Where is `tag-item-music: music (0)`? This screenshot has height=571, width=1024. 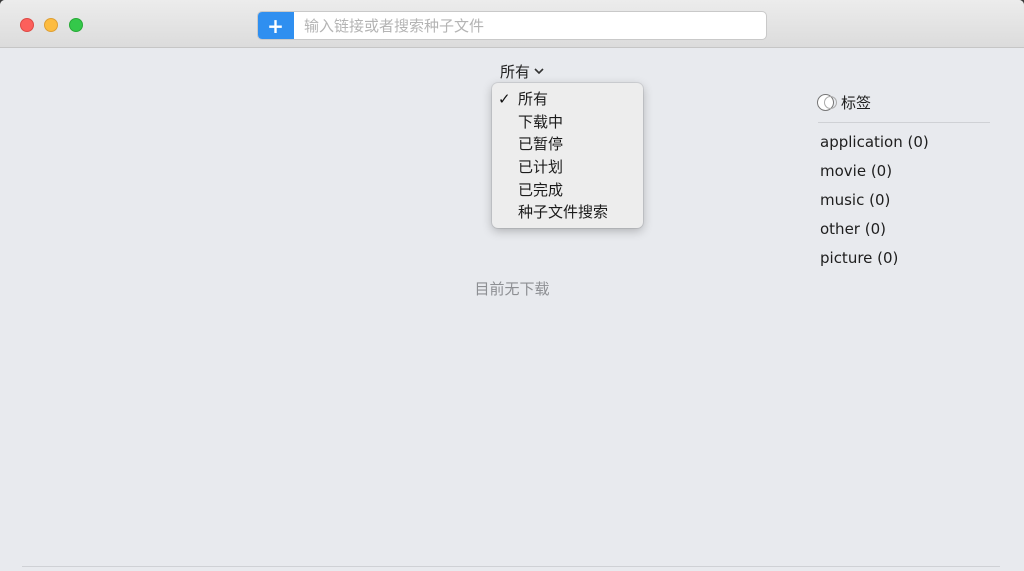 tag-item-music: music (0) is located at coordinates (874, 203).